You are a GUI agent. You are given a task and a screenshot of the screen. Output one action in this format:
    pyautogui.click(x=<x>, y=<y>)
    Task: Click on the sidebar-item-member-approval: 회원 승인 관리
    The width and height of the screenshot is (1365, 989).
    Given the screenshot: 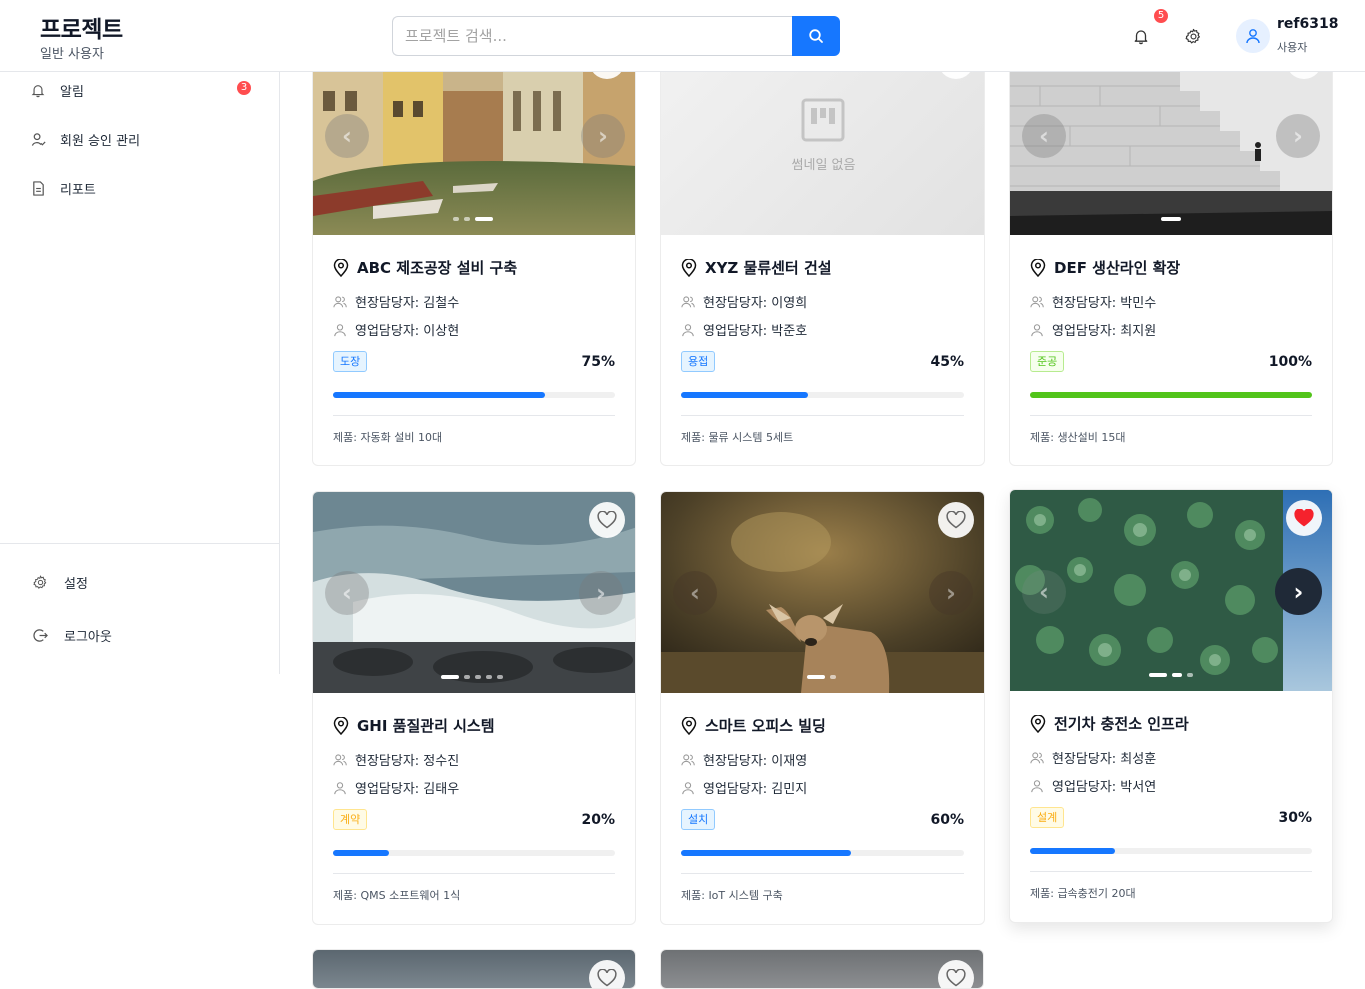 What is the action you would take?
    pyautogui.click(x=139, y=139)
    